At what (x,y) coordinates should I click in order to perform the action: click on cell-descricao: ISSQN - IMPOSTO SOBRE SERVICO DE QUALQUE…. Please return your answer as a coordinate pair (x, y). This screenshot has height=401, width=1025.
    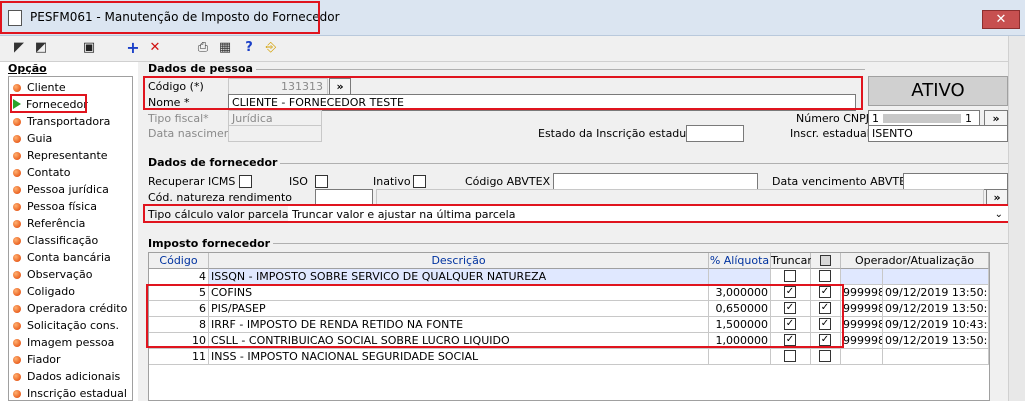
    Looking at the image, I should click on (459, 277).